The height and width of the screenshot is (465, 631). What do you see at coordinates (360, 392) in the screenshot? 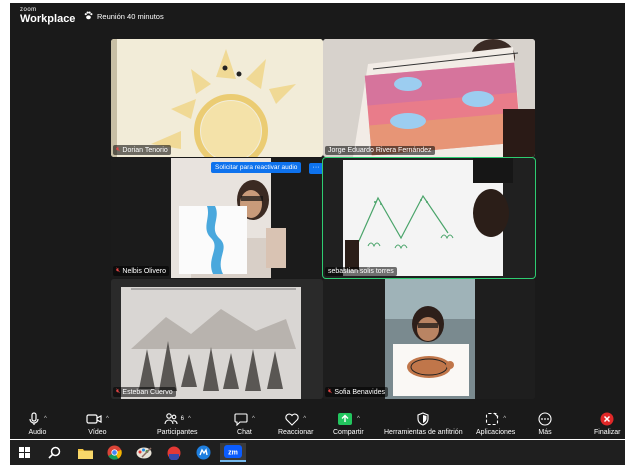
I see `participant-name: Sofia Benavides` at bounding box center [360, 392].